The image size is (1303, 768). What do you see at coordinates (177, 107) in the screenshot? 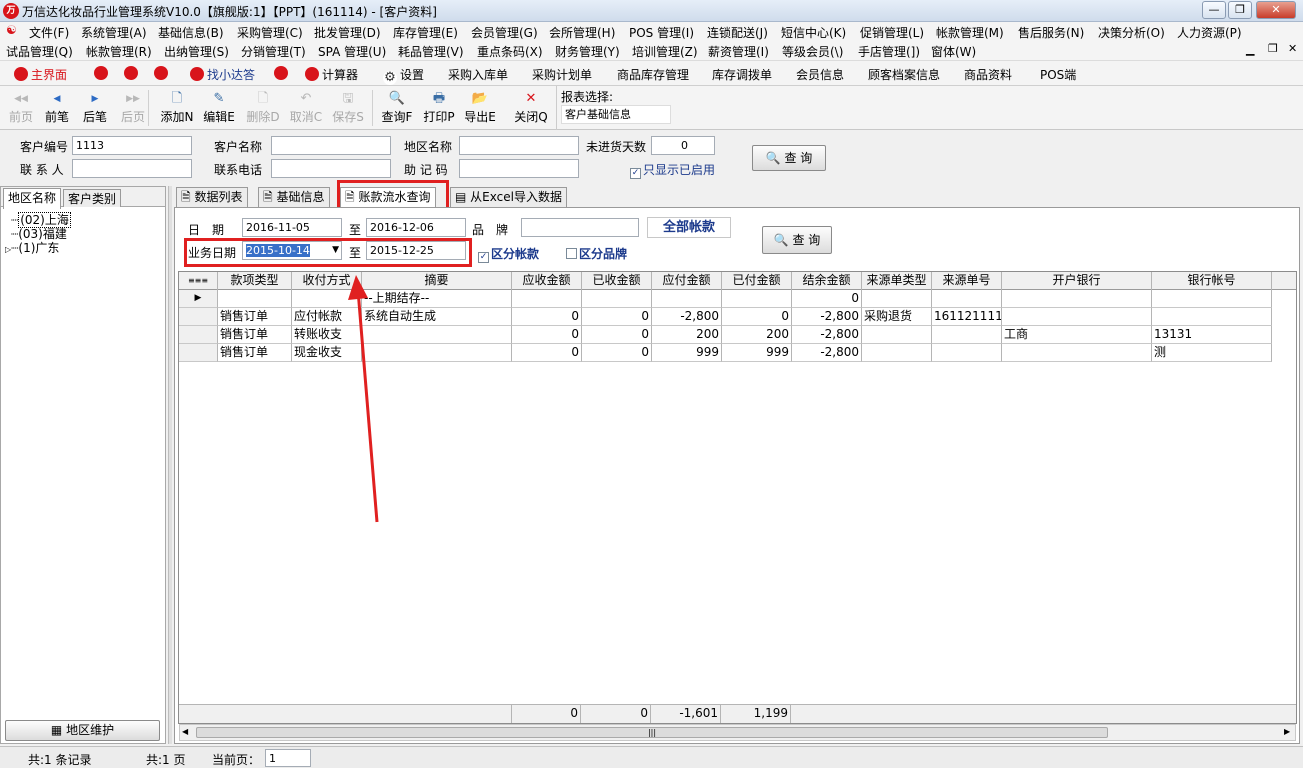
I see `toolbar-button: 🗋 添加N` at bounding box center [177, 107].